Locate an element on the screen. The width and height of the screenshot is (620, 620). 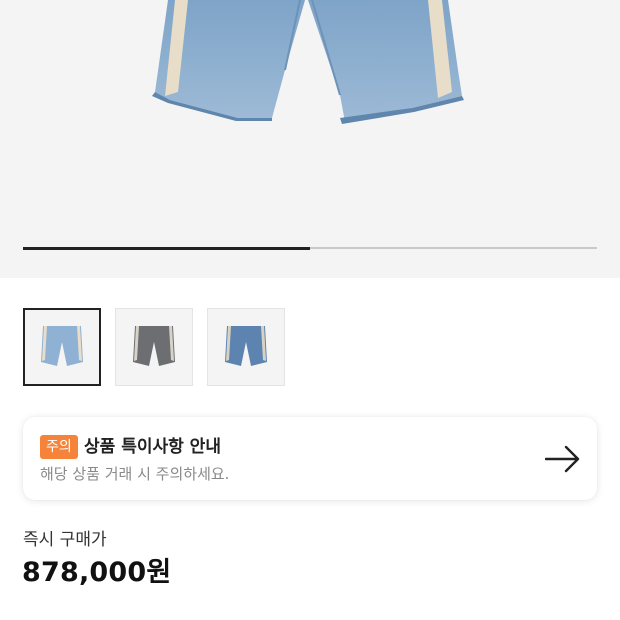
gallery-progress-fill is located at coordinates (166, 248).